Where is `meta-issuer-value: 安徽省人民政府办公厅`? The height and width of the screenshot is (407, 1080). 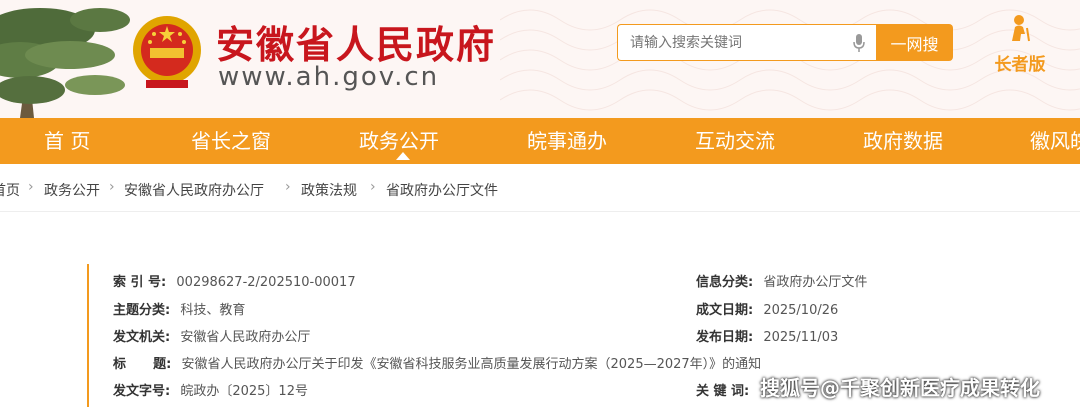
meta-issuer-value: 安徽省人民政府办公厅 is located at coordinates (245, 337).